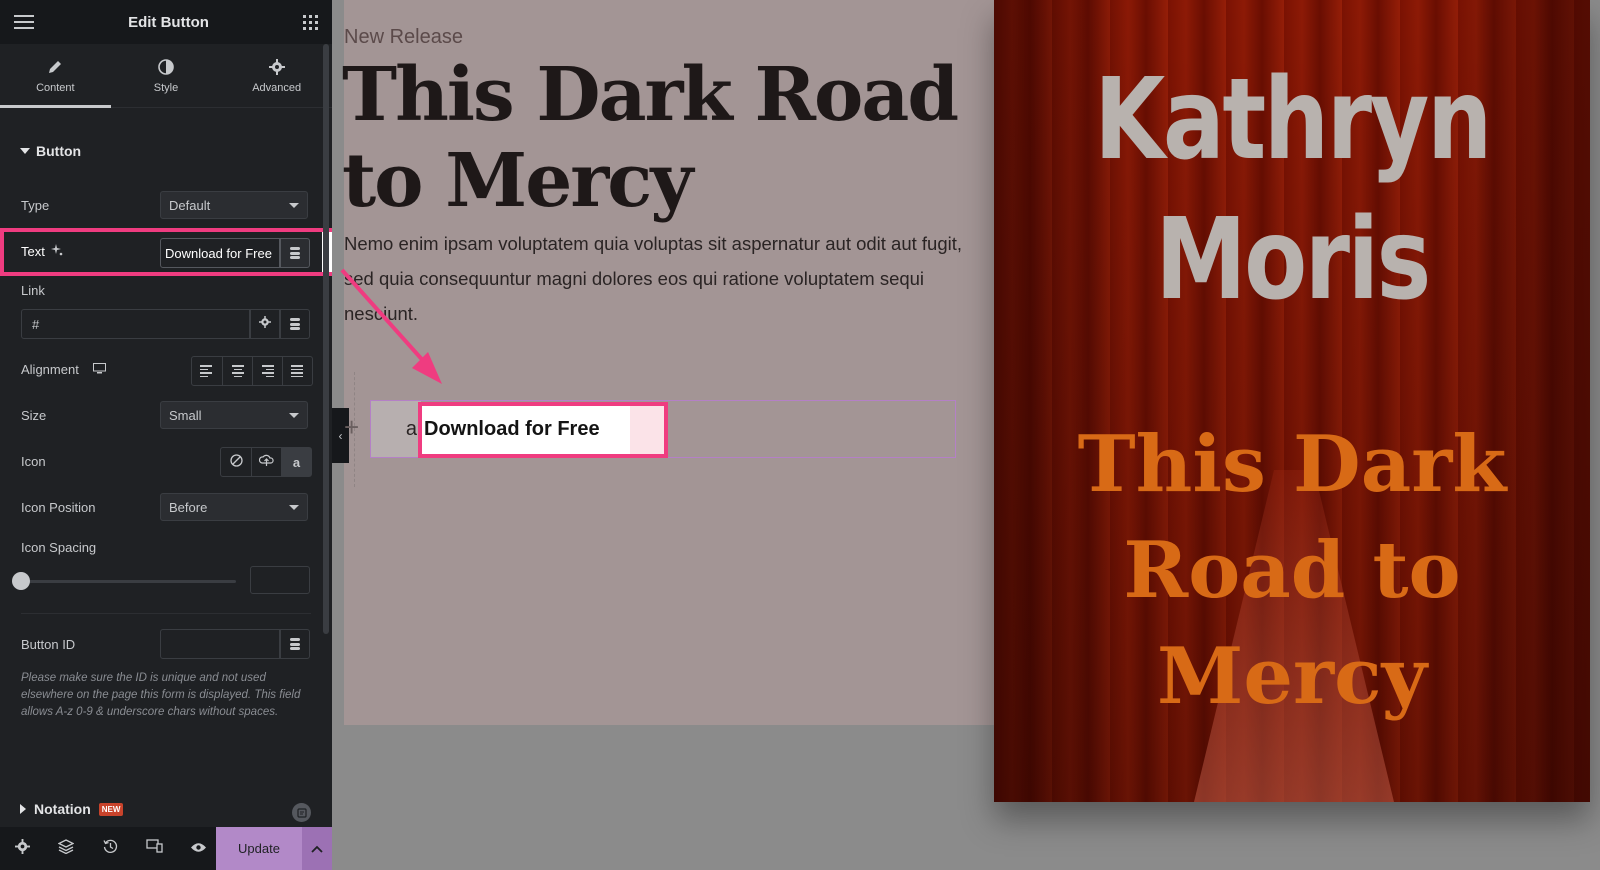 The image size is (1600, 870). What do you see at coordinates (166, 613) in the screenshot?
I see `divider` at bounding box center [166, 613].